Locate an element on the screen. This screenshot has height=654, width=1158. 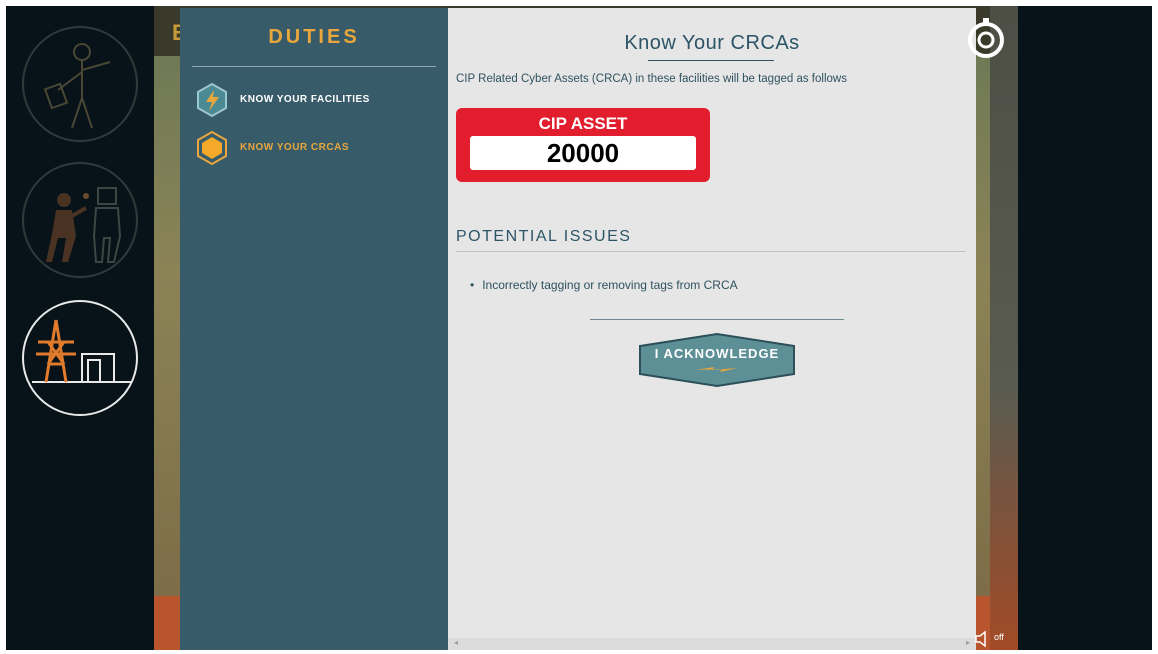
role-rail is located at coordinates (80, 328).